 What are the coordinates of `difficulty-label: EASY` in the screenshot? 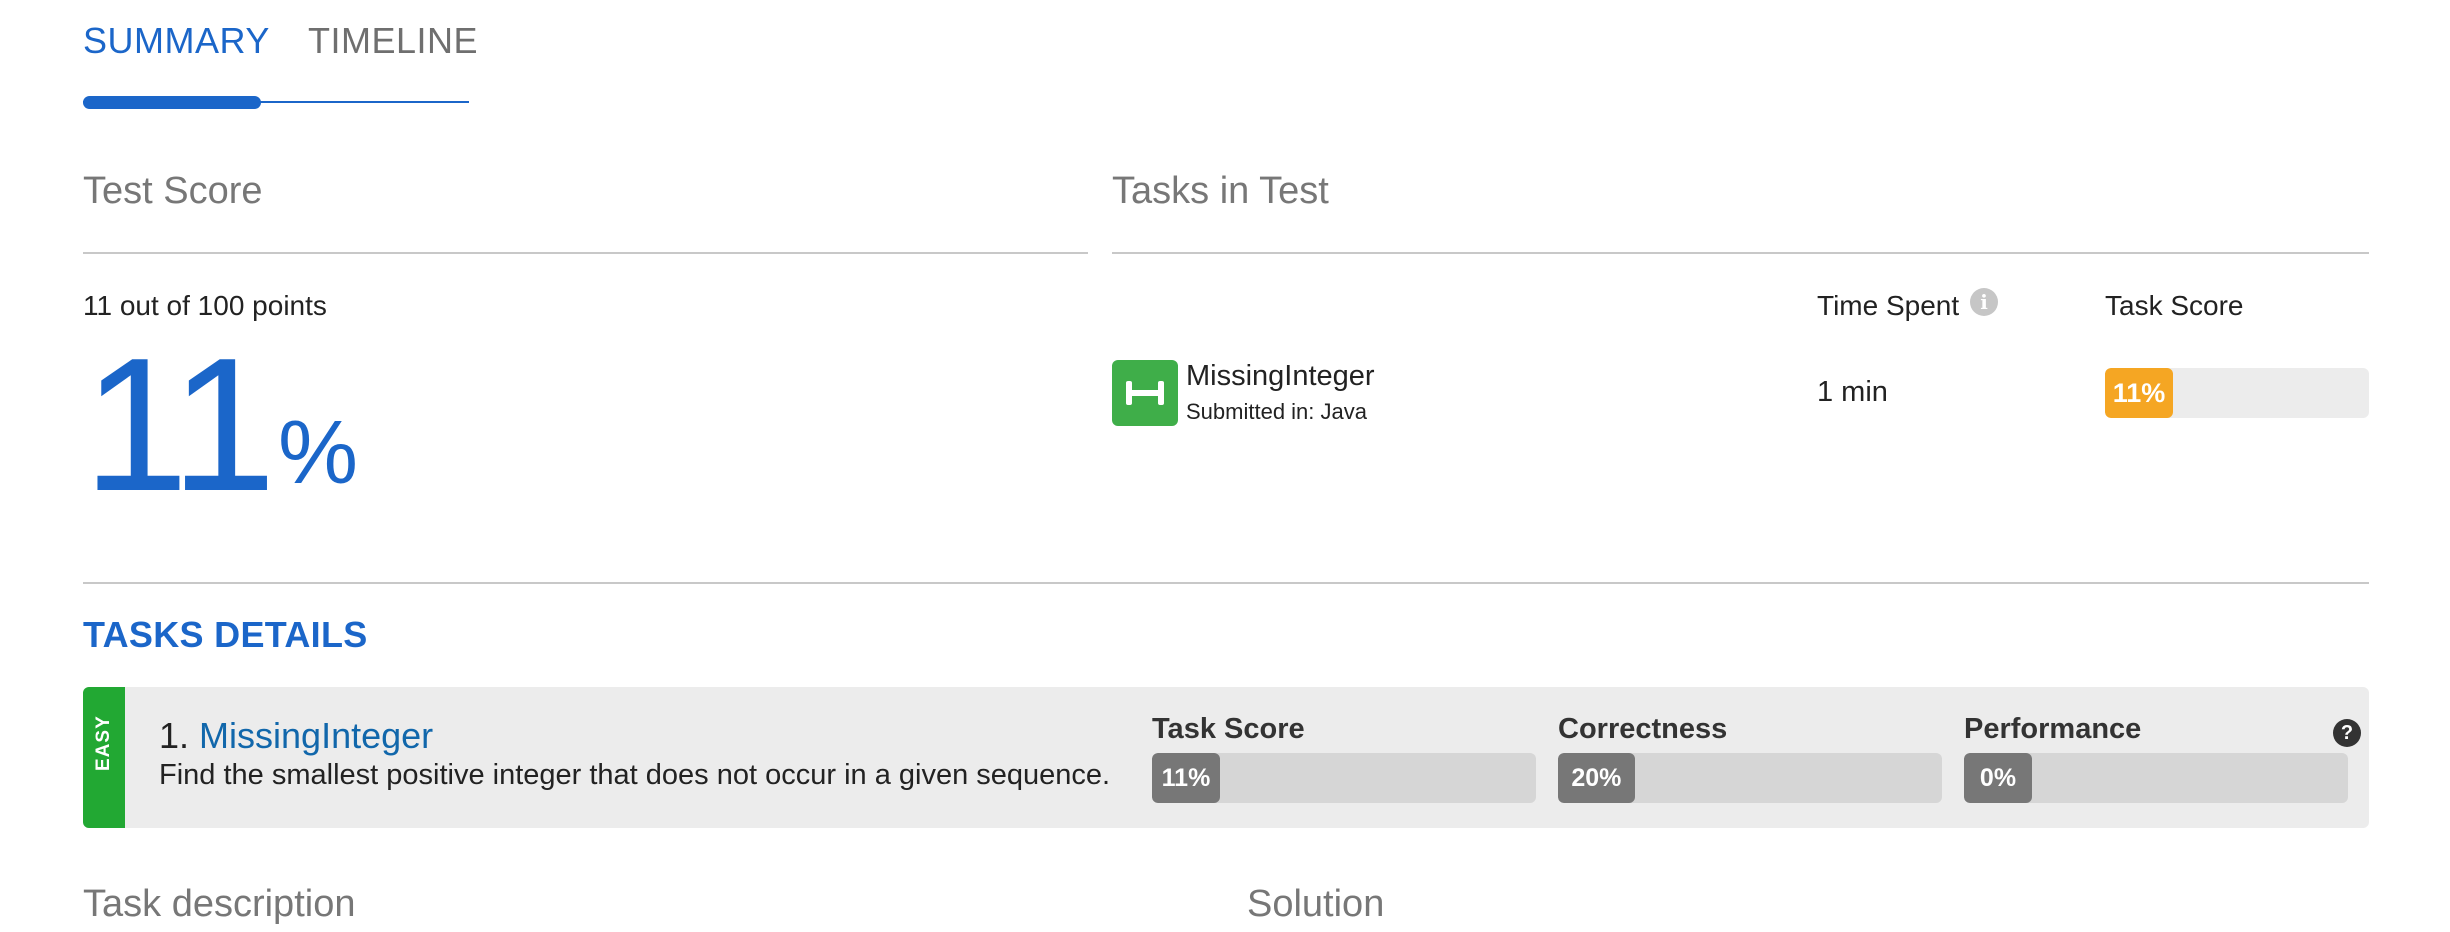 It's located at (103, 743).